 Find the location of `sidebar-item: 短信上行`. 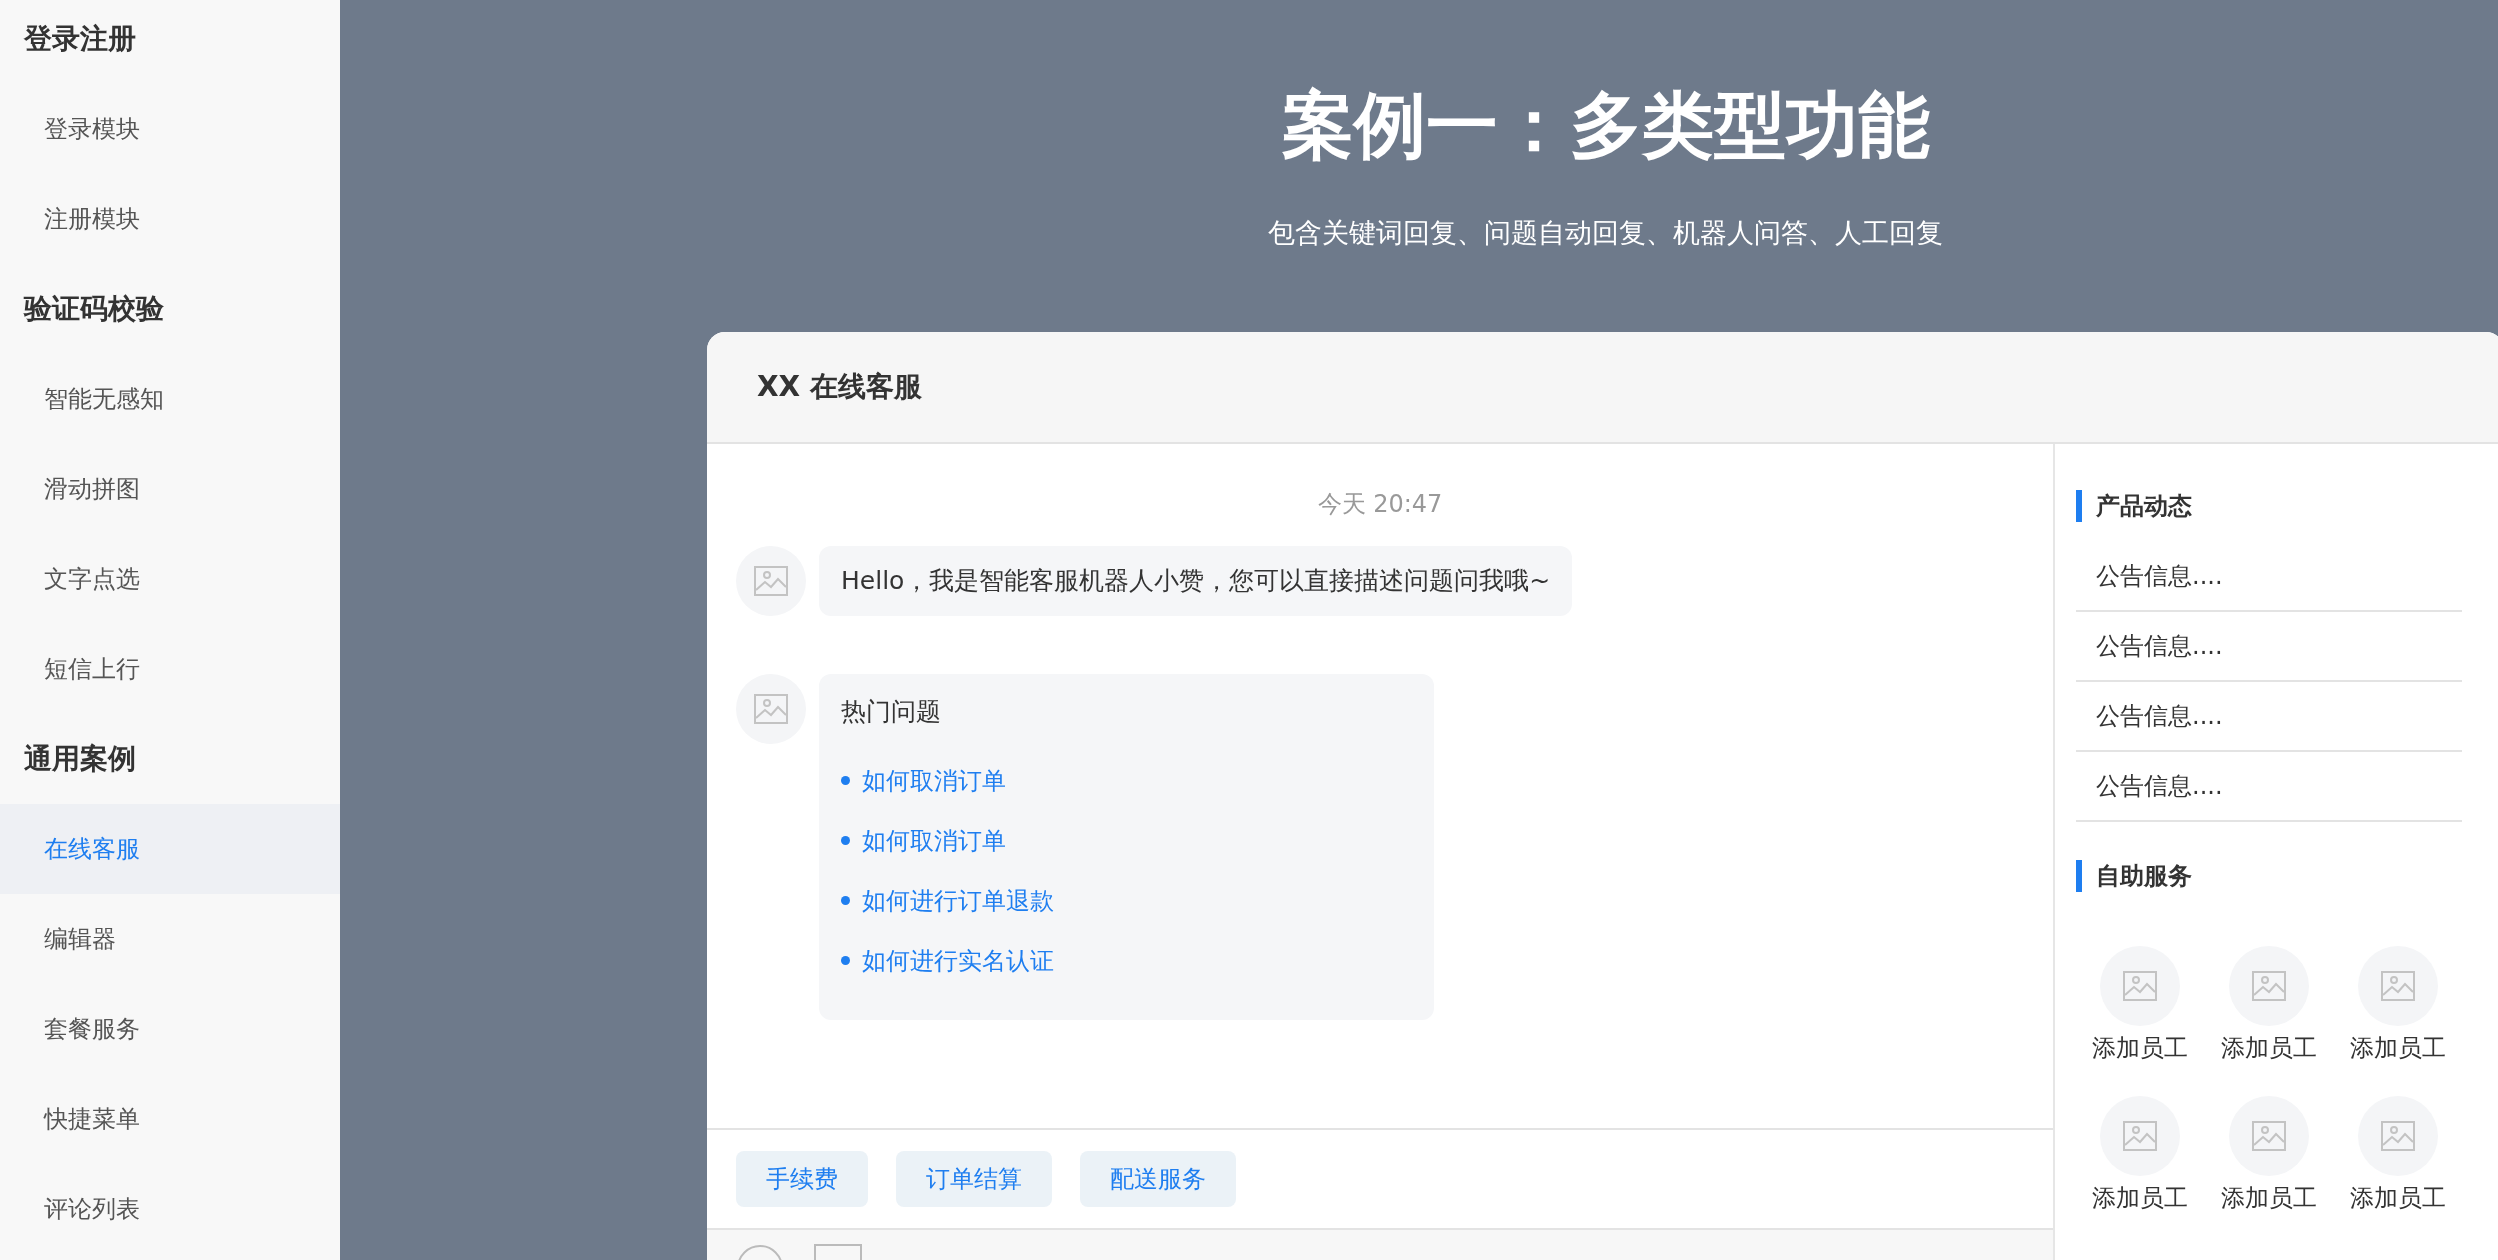

sidebar-item: 短信上行 is located at coordinates (170, 669).